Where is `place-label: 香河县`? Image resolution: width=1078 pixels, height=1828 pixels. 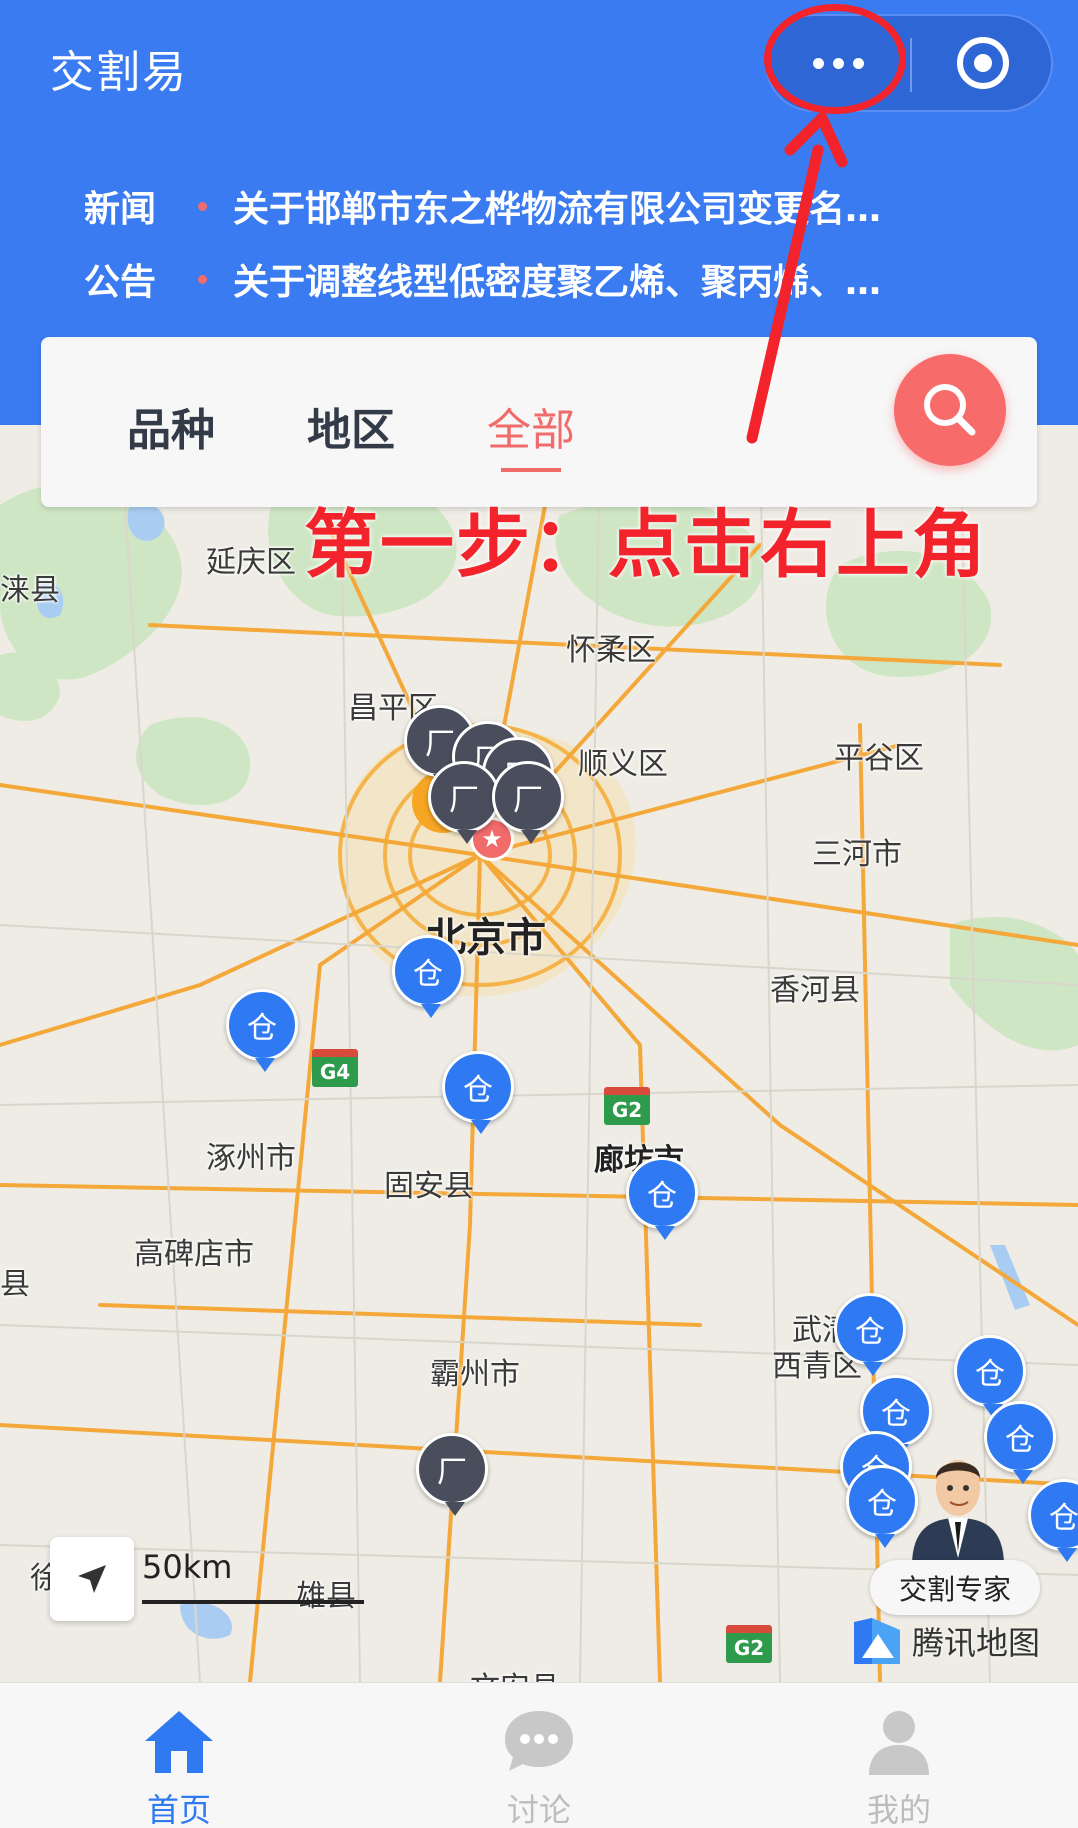 place-label: 香河县 is located at coordinates (815, 990).